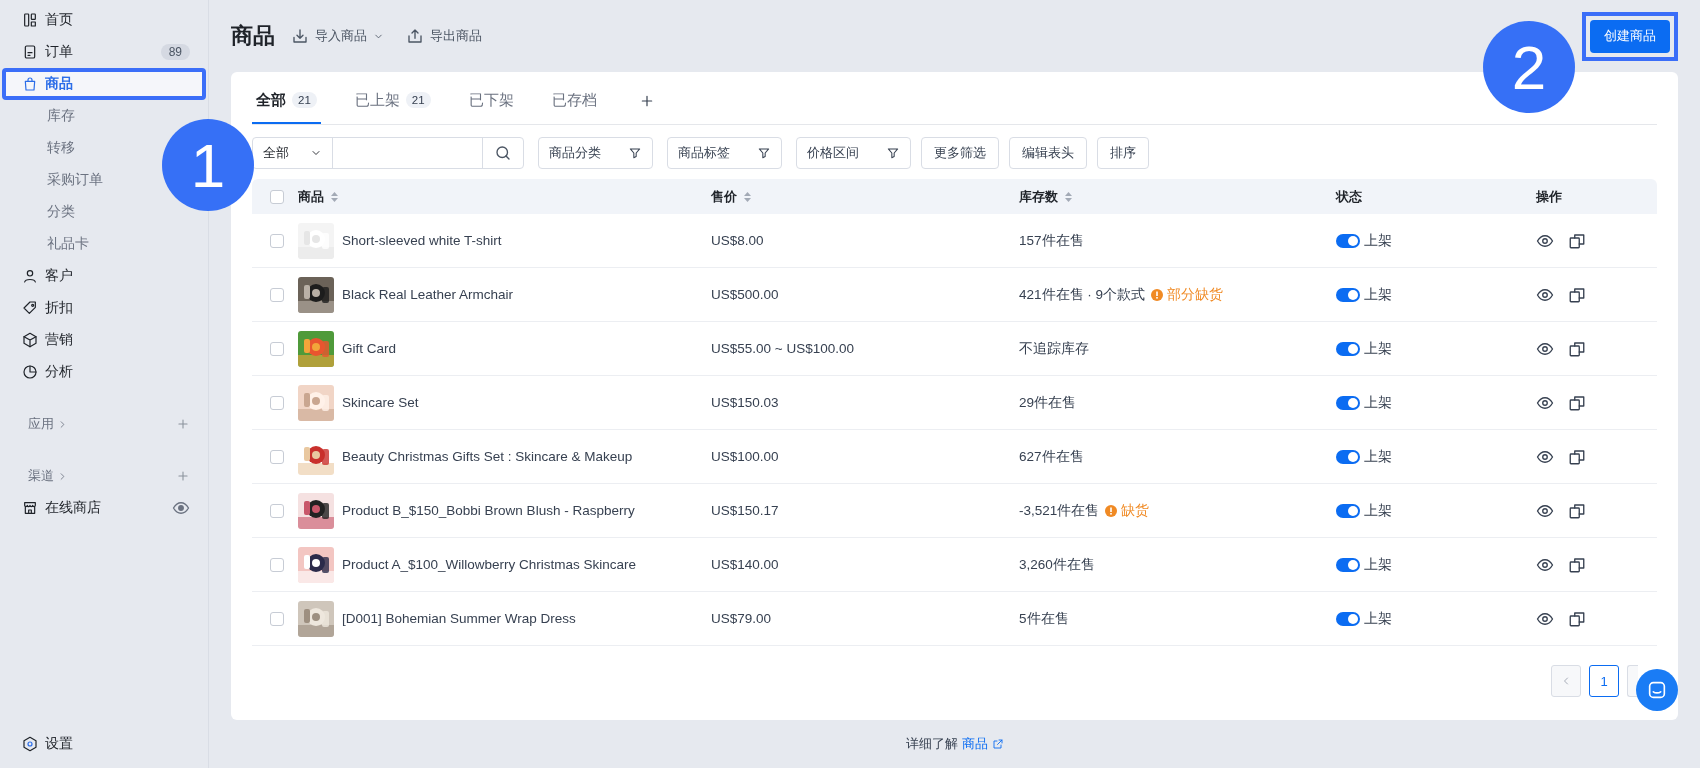 Image resolution: width=1700 pixels, height=768 pixels. What do you see at coordinates (1051, 456) in the screenshot?
I see `table-cell: 627件在售` at bounding box center [1051, 456].